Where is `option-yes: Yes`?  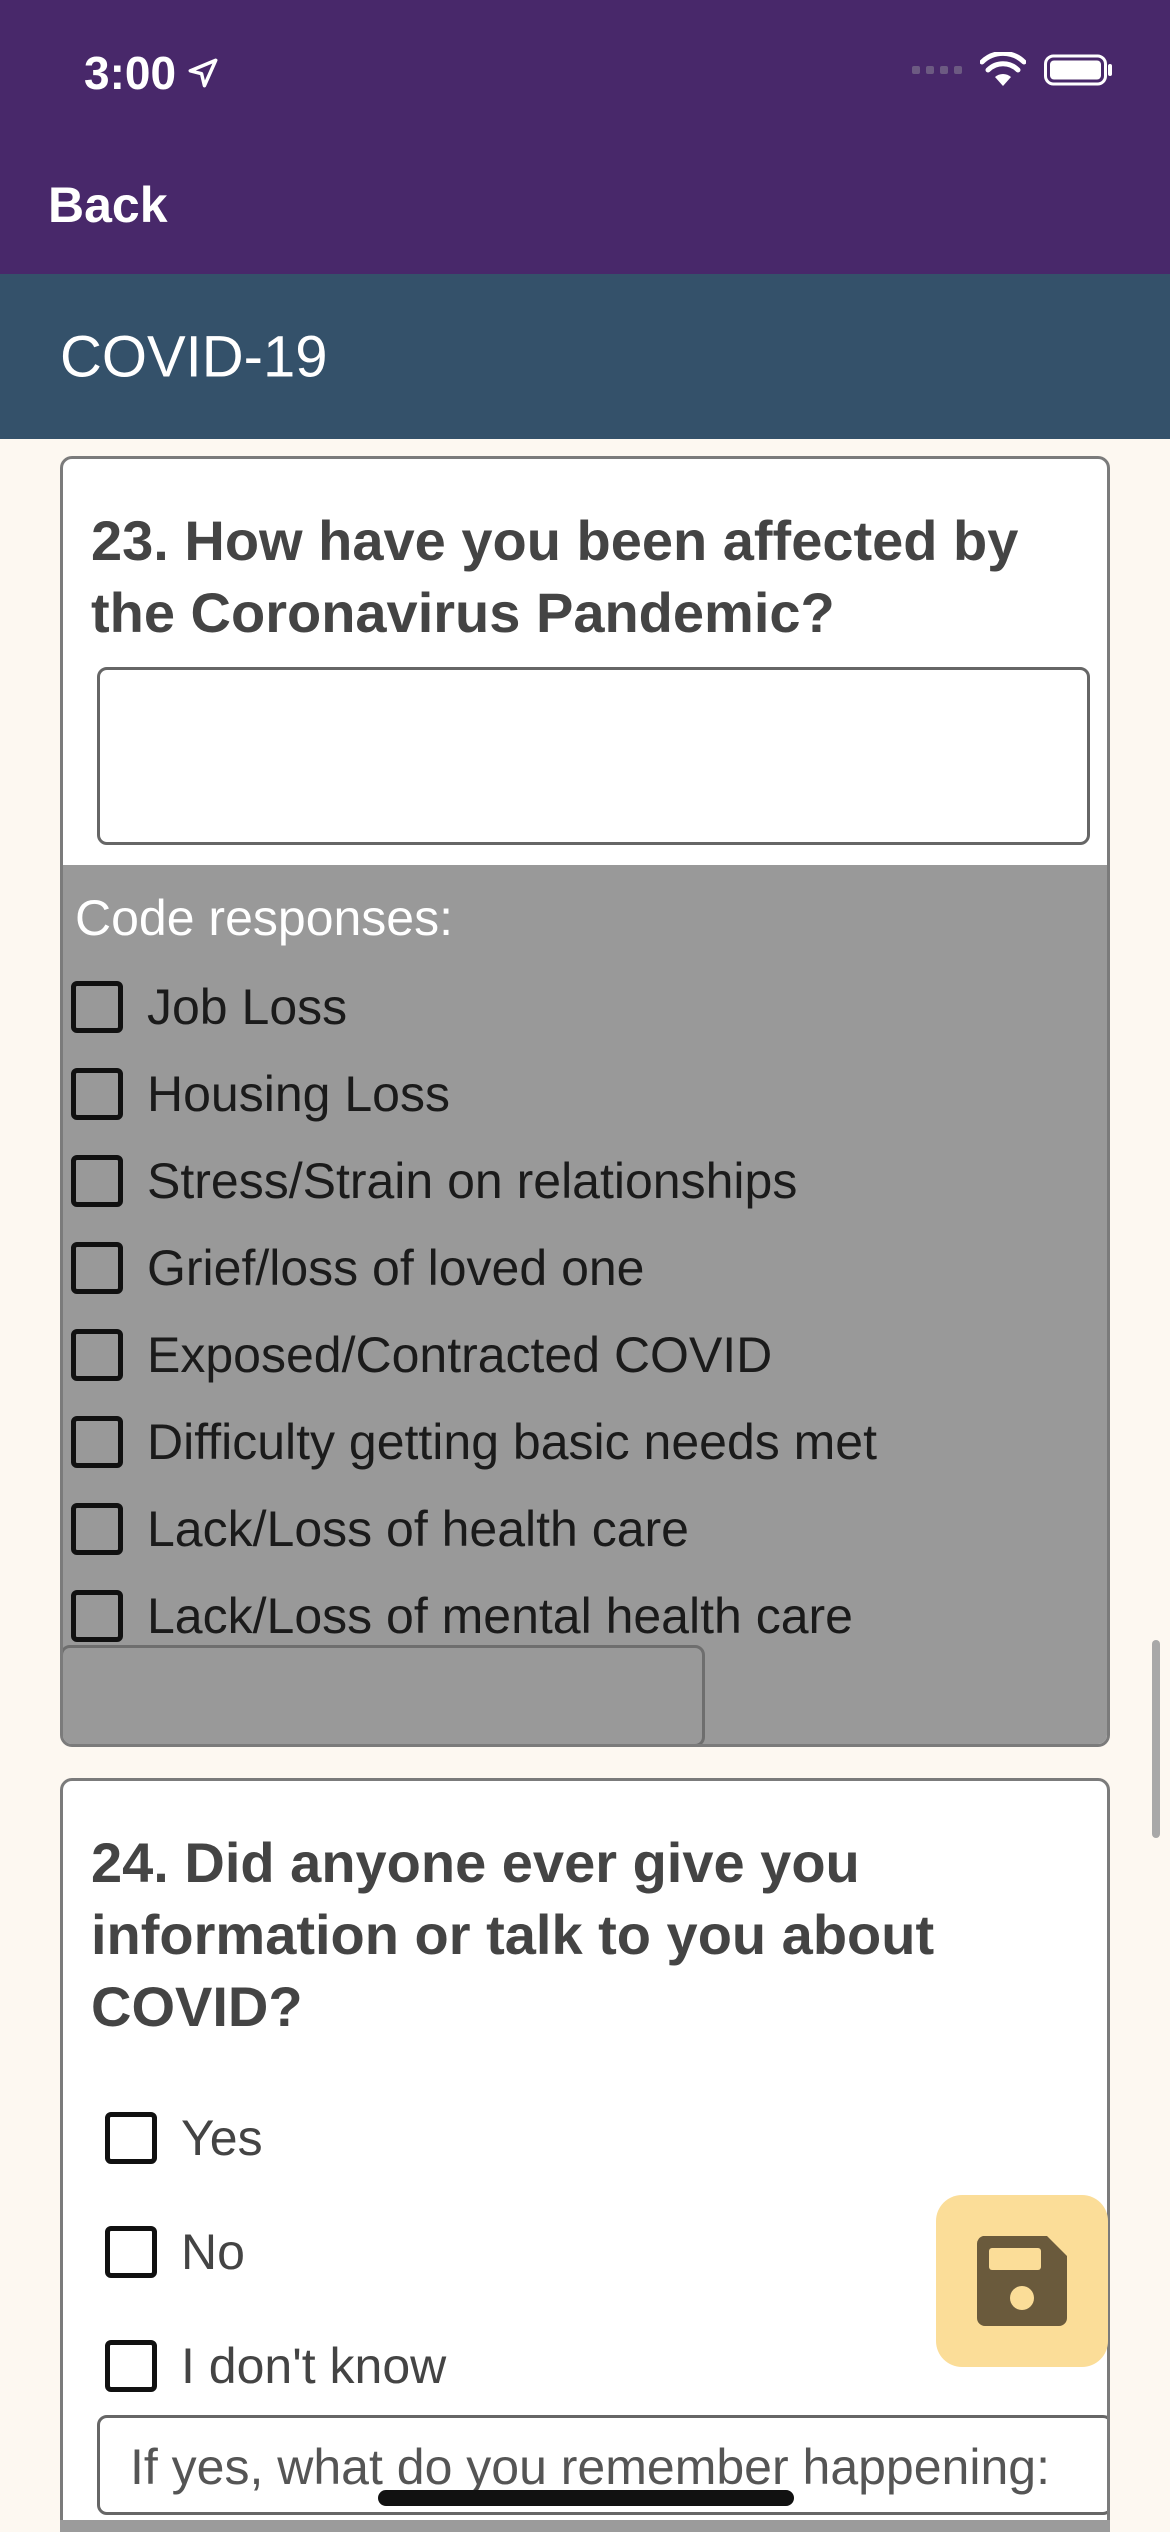
option-yes: Yes is located at coordinates (275, 2138).